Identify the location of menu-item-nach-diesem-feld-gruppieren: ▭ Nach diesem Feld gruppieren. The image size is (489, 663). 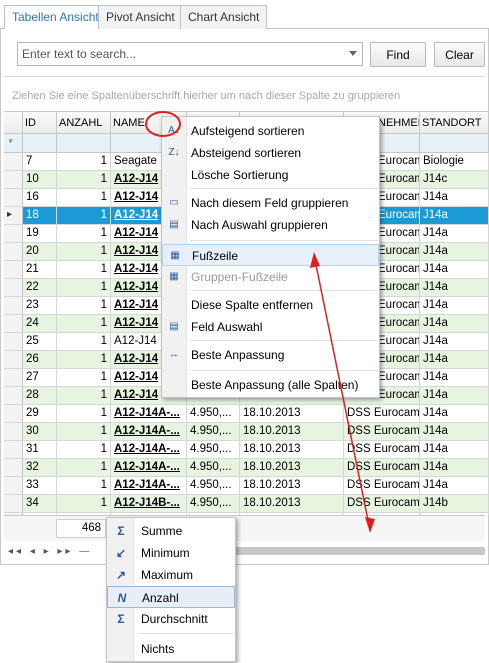
(270, 203).